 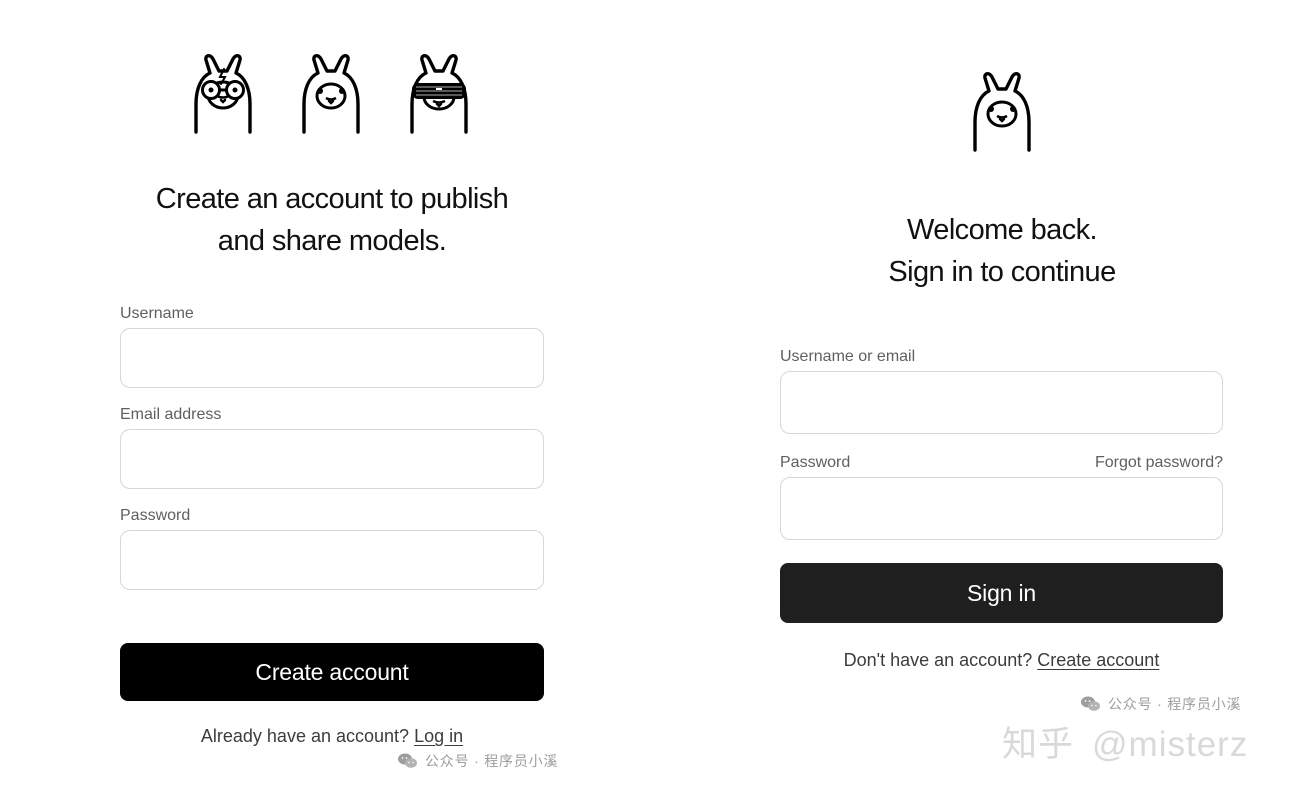 I want to click on email-address-field, so click(x=332, y=459).